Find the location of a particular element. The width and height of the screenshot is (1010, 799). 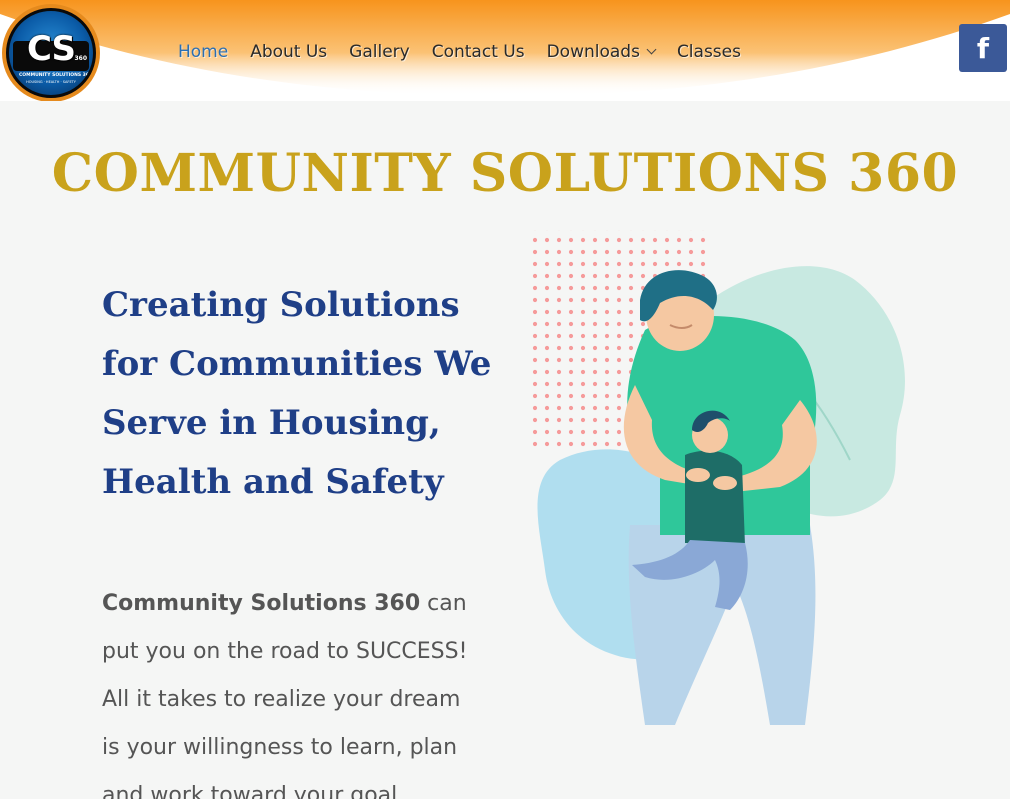

boy-body is located at coordinates (715, 497).